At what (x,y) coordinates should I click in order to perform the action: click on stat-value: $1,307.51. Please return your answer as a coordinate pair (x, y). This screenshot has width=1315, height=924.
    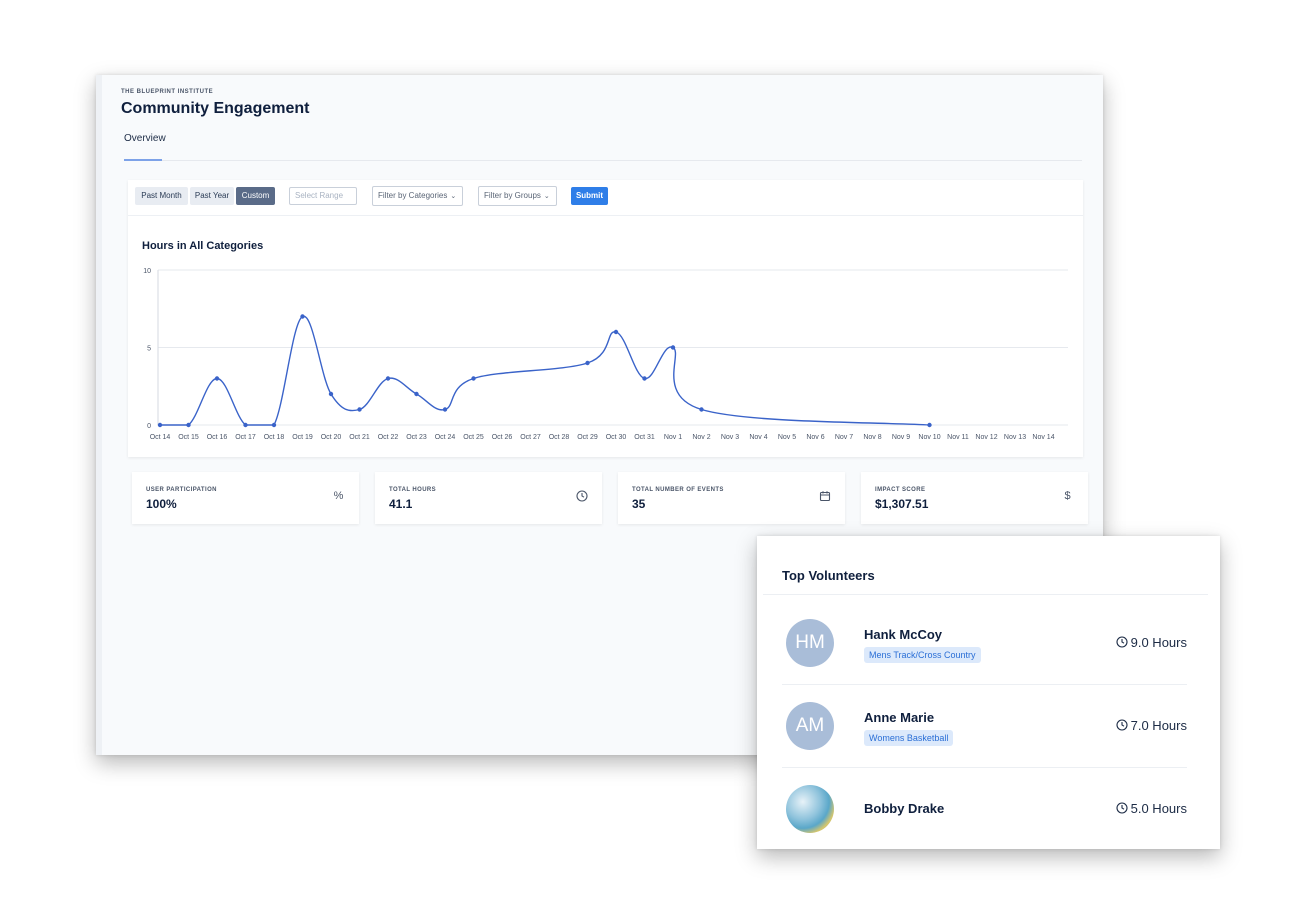
    Looking at the image, I should click on (902, 504).